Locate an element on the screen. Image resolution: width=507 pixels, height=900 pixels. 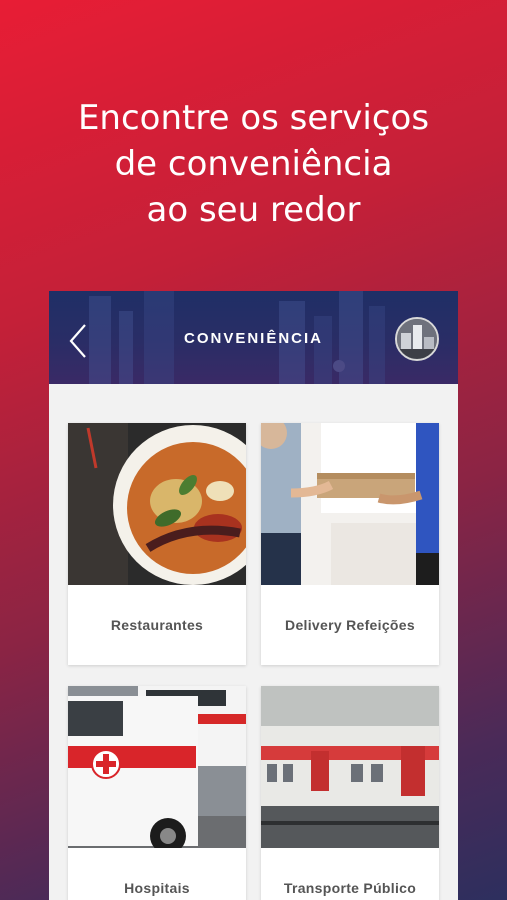
category-card-delivery: Delivery Refeições is located at coordinates (350, 544).